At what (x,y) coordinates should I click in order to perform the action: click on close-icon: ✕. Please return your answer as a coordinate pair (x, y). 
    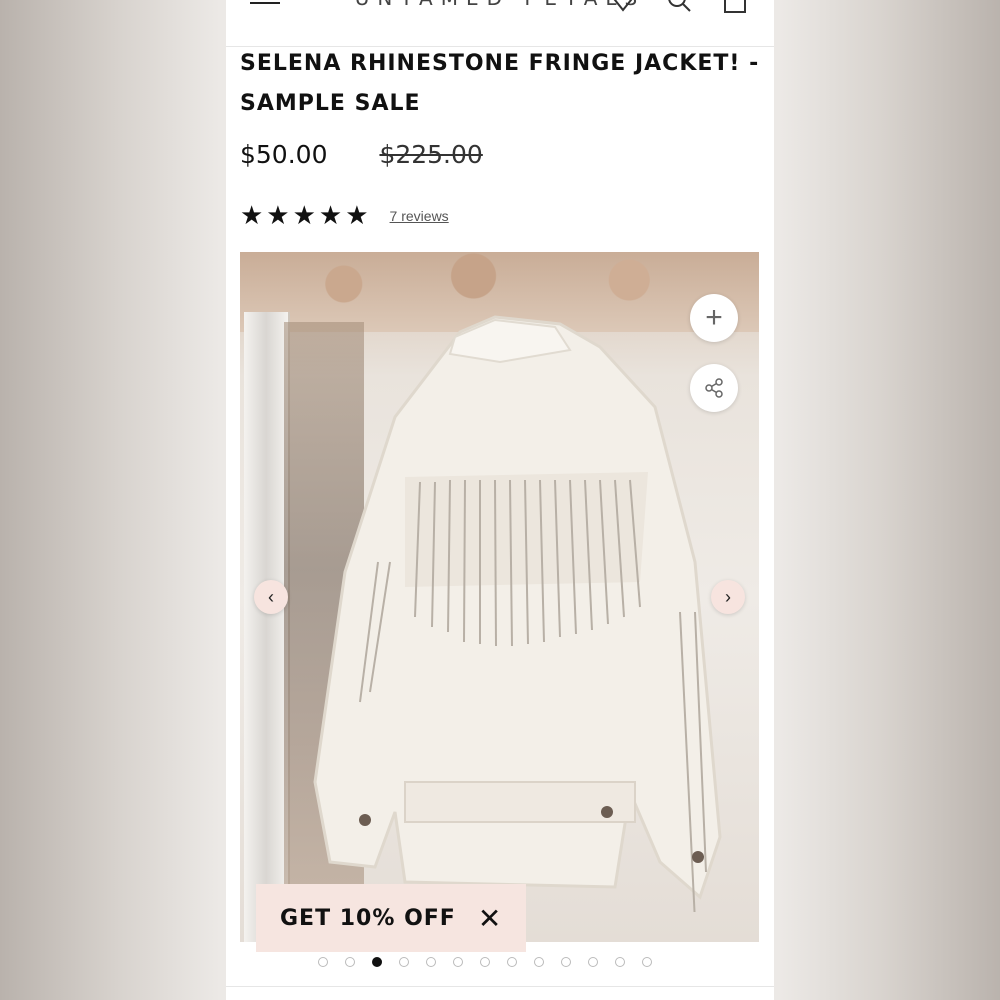
    Looking at the image, I should click on (490, 918).